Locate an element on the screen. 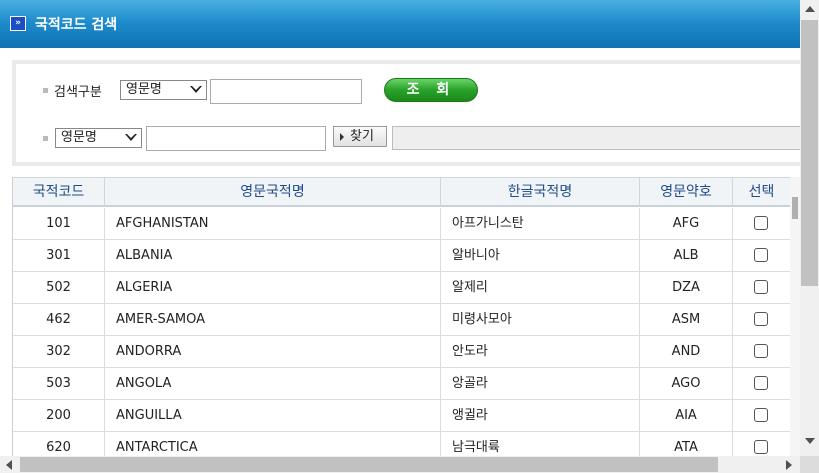  cell-abbreviation: AIA is located at coordinates (686, 416).